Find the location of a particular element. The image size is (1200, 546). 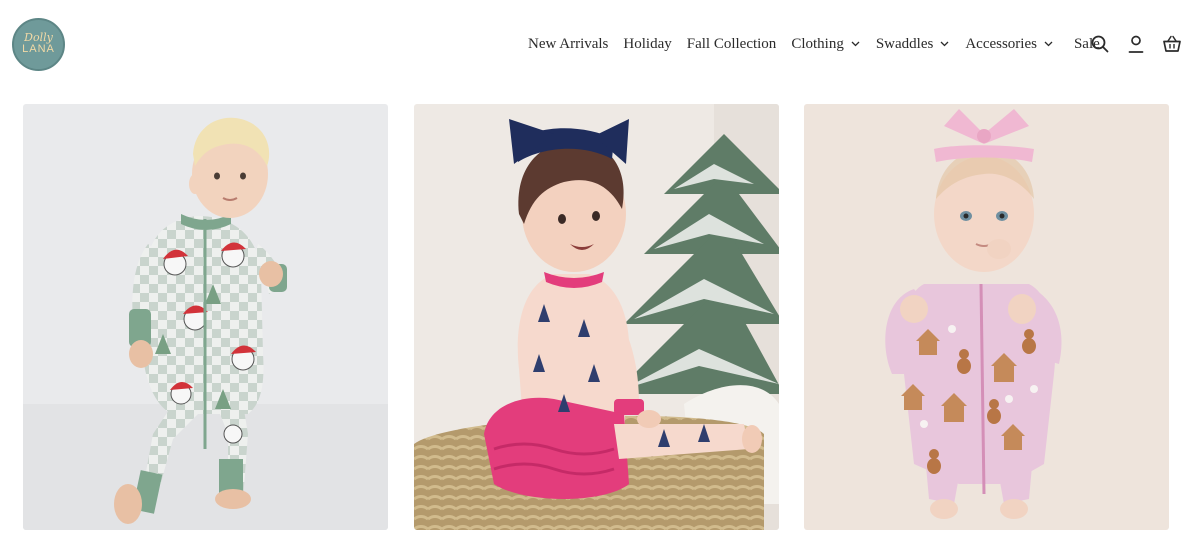

nav-item-clothing: Clothing is located at coordinates (825, 44).